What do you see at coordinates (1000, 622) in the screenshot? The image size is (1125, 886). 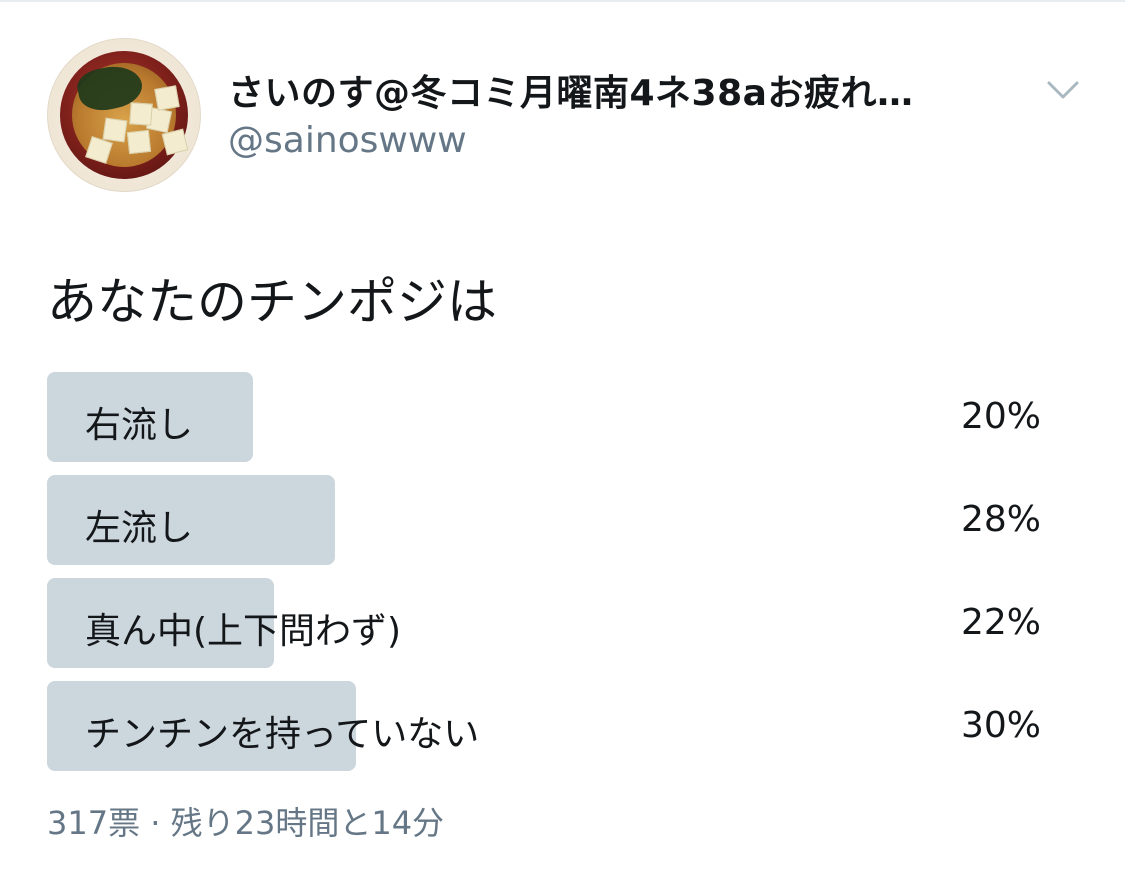 I see `poll-option-percent: 22%` at bounding box center [1000, 622].